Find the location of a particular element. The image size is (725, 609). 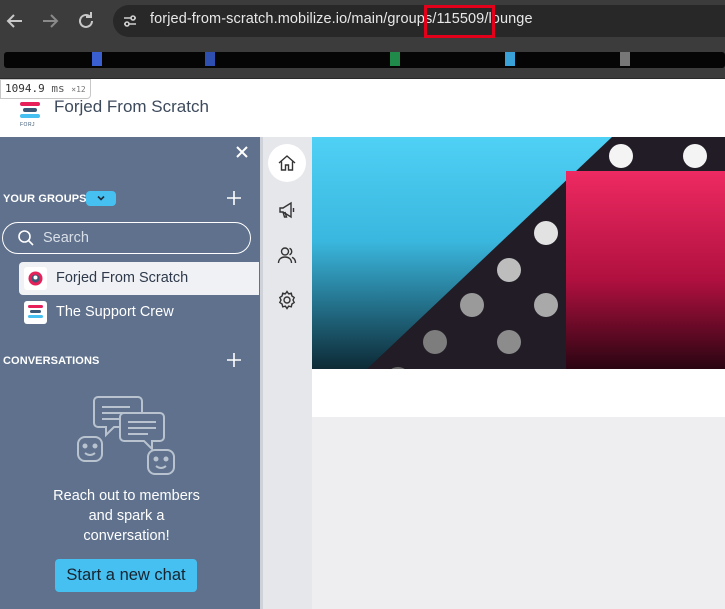

search-icon is located at coordinates (26, 238).